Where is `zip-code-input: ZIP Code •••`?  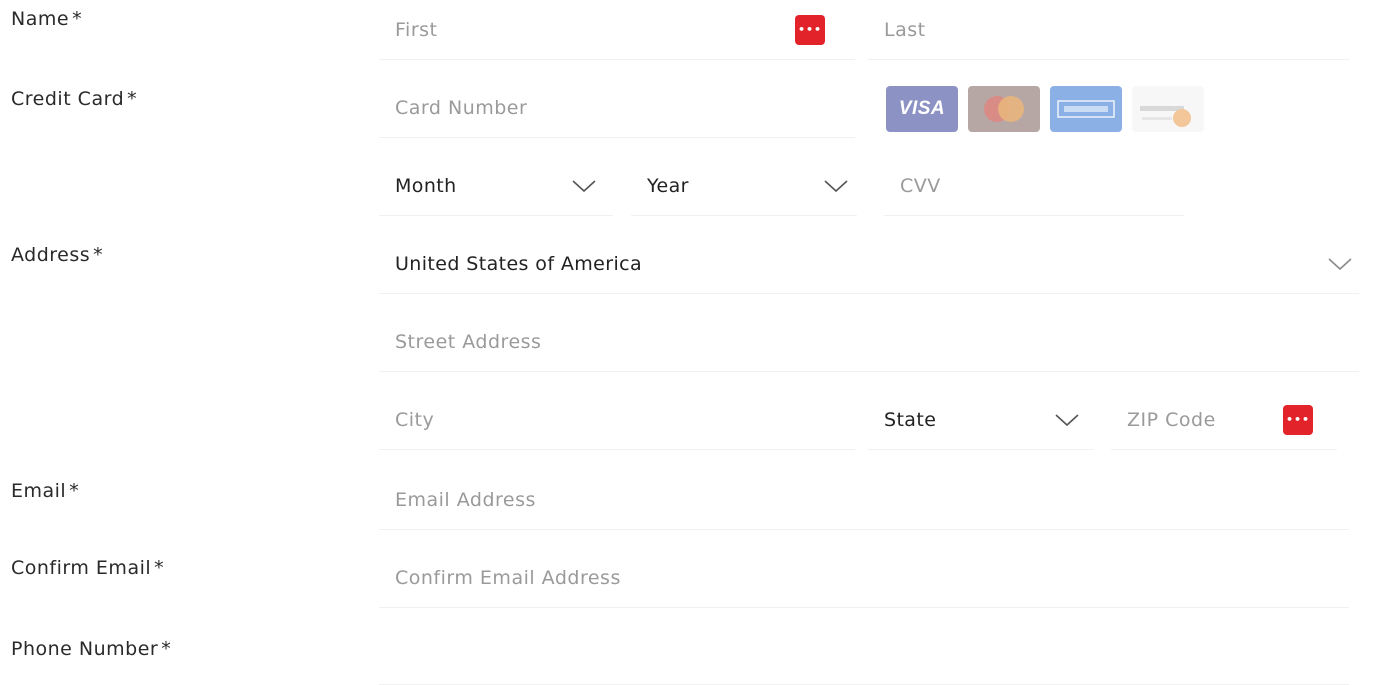 zip-code-input: ZIP Code ••• is located at coordinates (1224, 420).